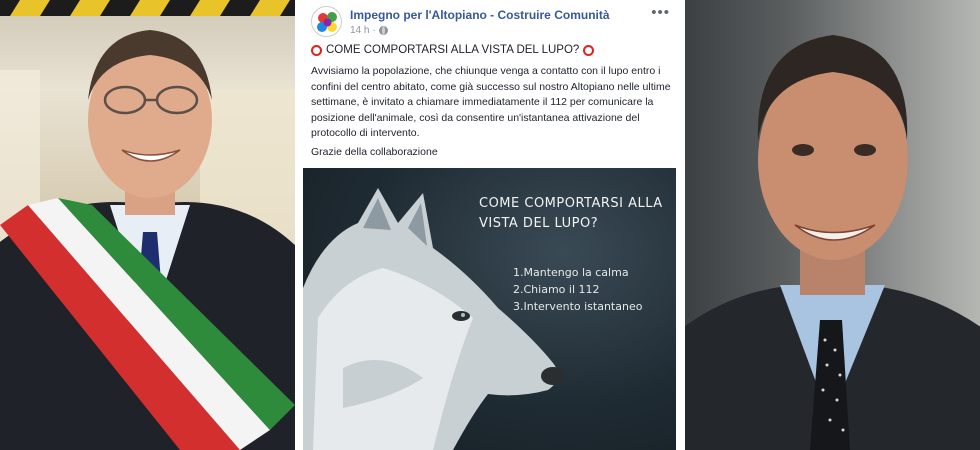  I want to click on image-title-line2: VISTA DEL LUPO?, so click(539, 223).